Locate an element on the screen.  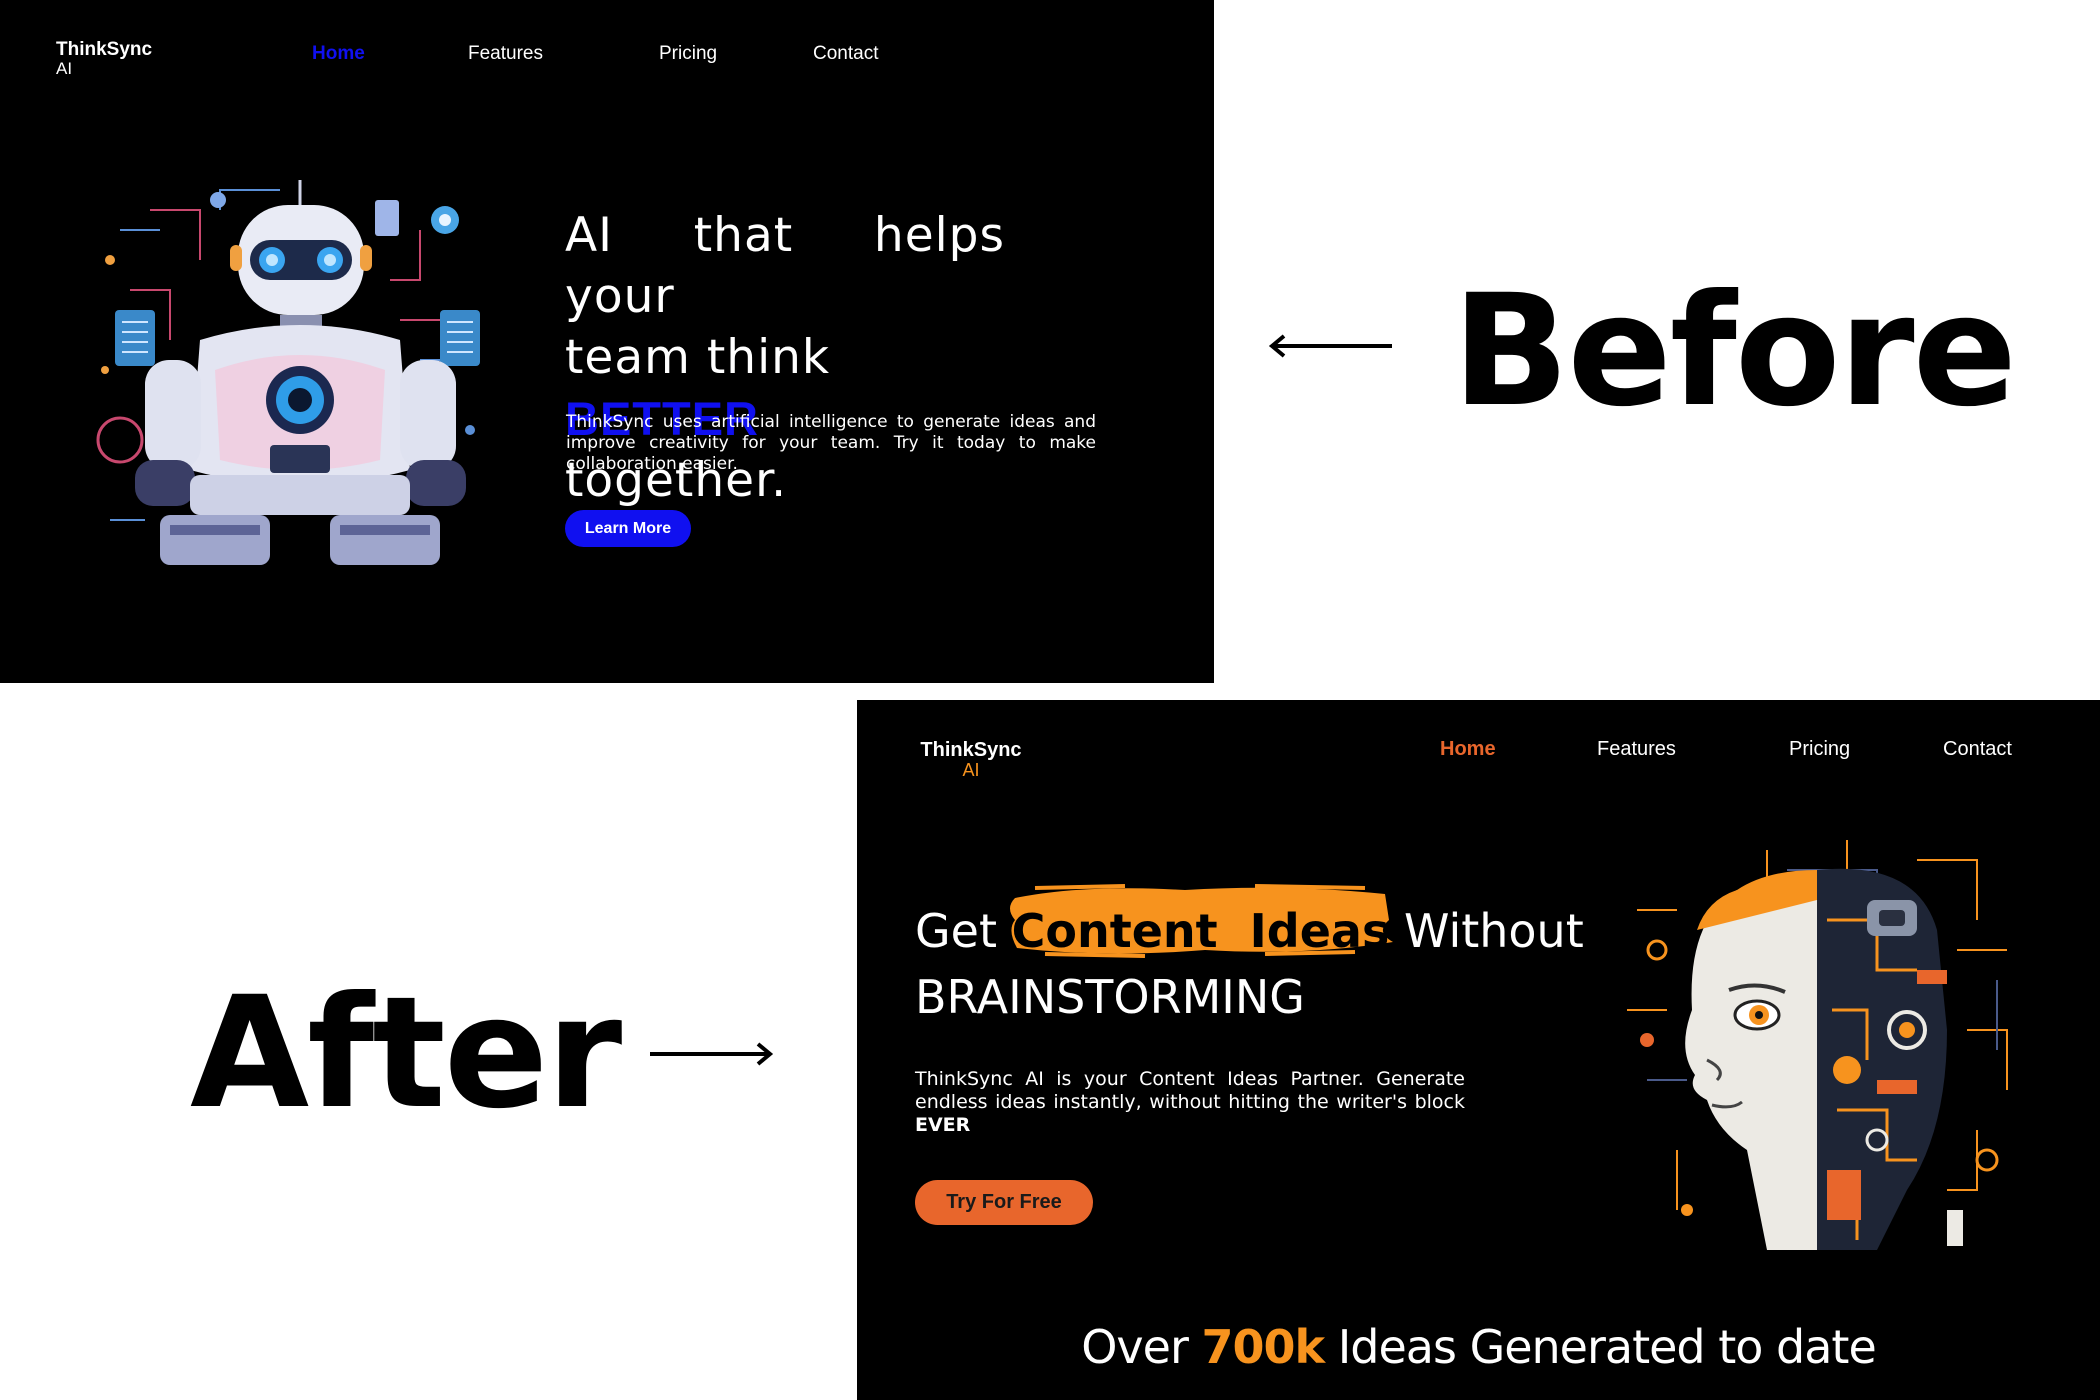
stats-pre: Over is located at coordinates (1141, 1347).